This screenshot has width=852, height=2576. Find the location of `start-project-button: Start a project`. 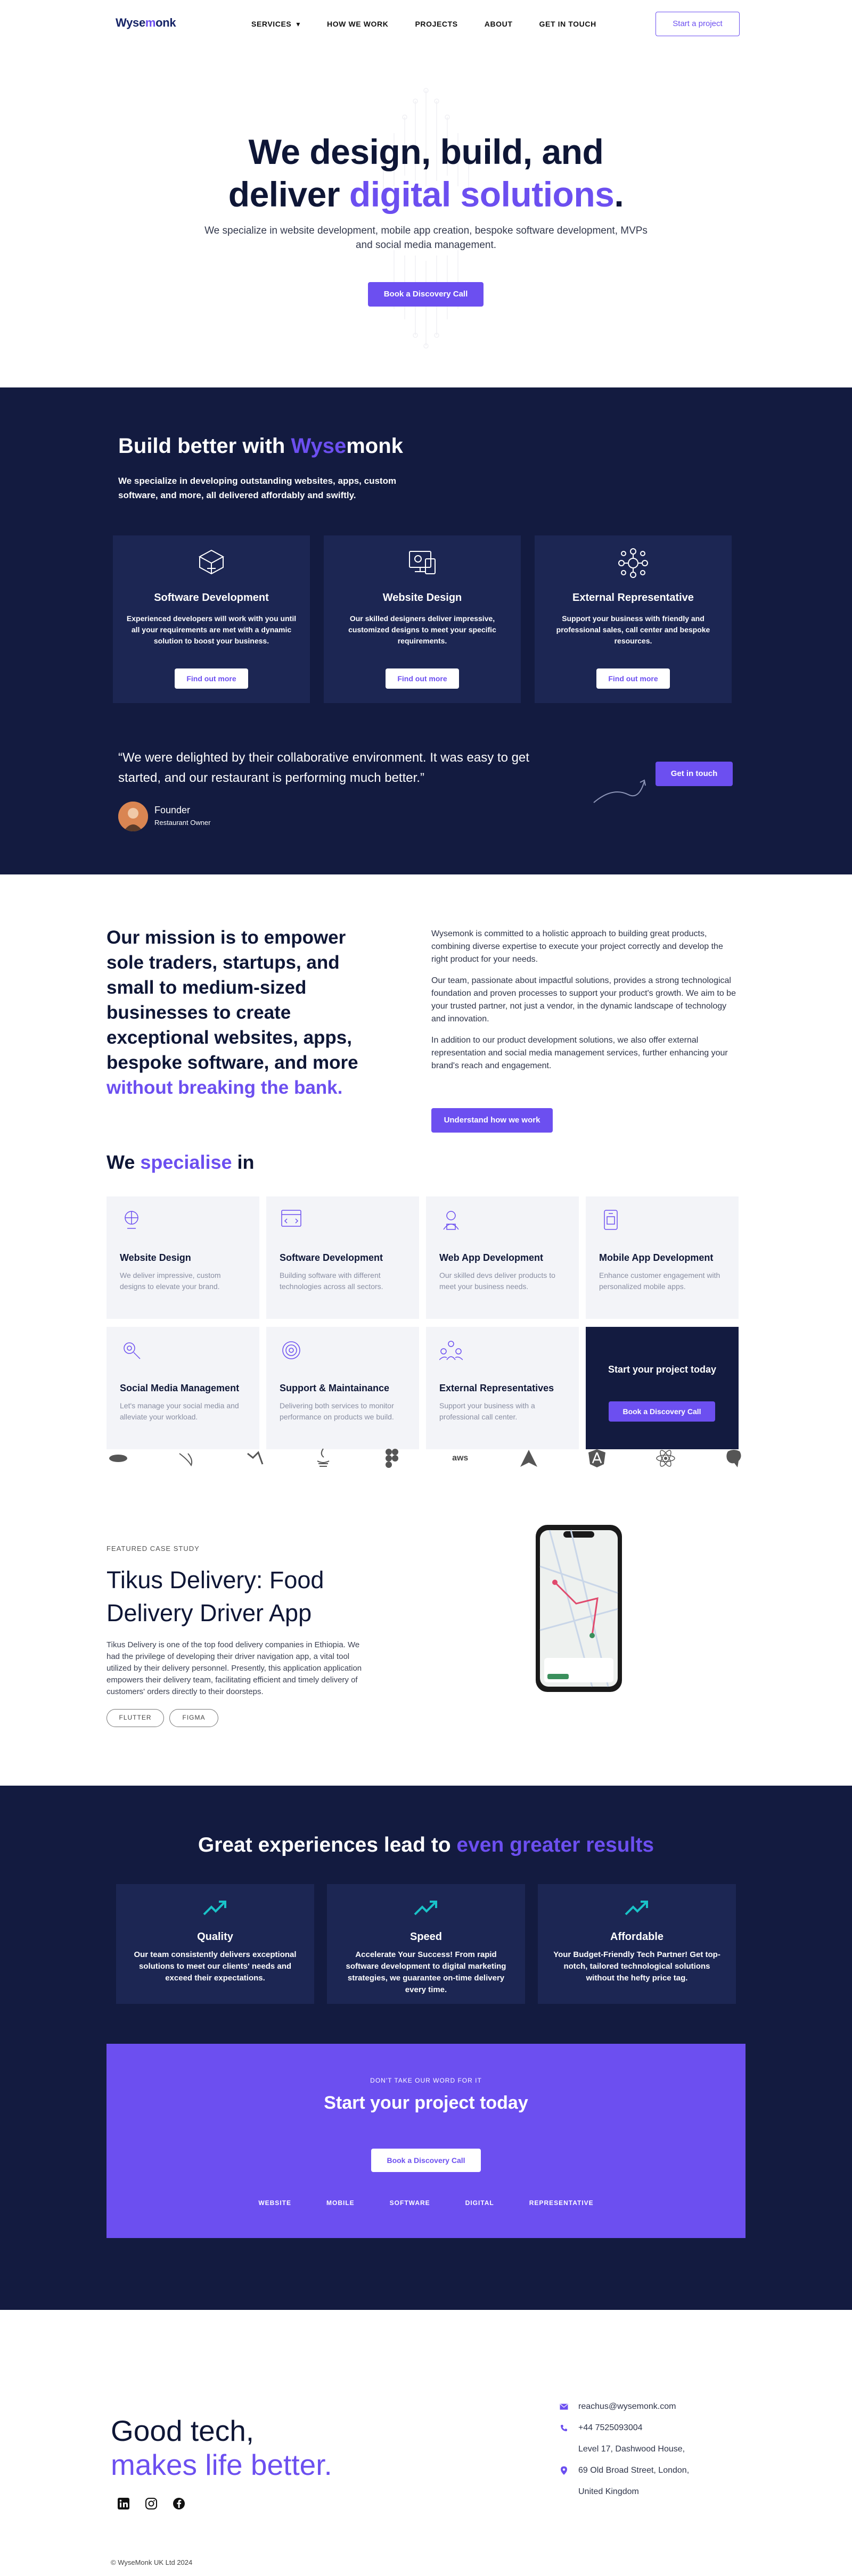

start-project-button: Start a project is located at coordinates (698, 24).